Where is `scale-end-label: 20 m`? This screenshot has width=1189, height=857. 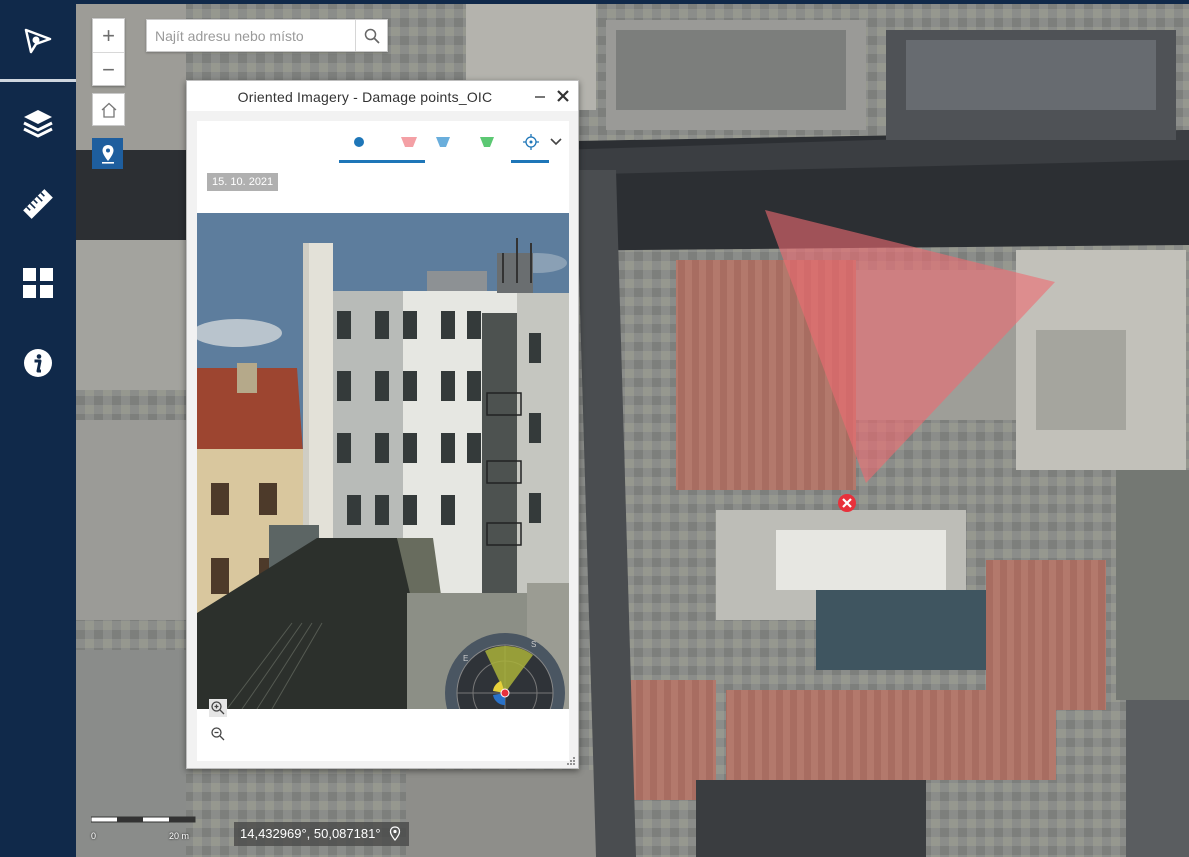
scale-end-label: 20 m is located at coordinates (179, 836).